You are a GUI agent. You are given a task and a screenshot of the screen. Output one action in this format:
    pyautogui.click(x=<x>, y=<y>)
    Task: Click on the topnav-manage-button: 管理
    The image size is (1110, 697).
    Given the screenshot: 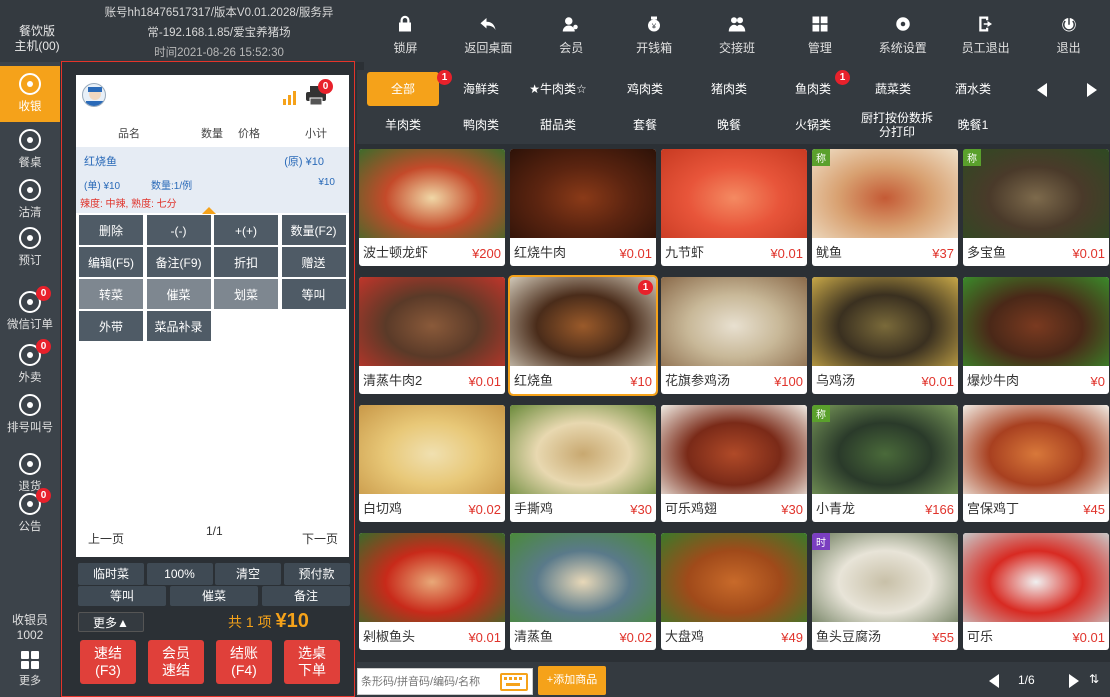 What is the action you would take?
    pyautogui.click(x=819, y=35)
    